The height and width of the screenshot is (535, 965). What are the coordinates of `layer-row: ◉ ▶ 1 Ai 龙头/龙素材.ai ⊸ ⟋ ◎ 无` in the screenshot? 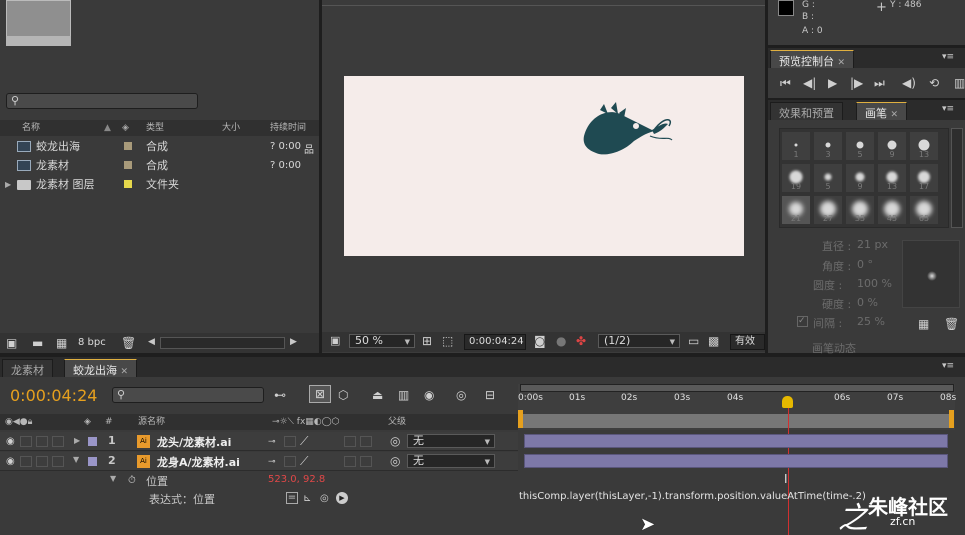 It's located at (259, 441).